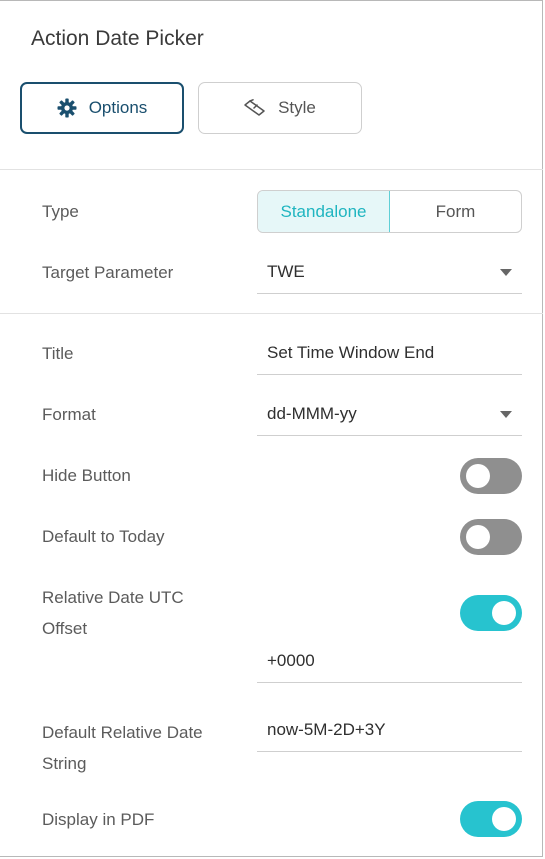  Describe the element at coordinates (491, 819) in the screenshot. I see `display-pdf-toggle` at that location.